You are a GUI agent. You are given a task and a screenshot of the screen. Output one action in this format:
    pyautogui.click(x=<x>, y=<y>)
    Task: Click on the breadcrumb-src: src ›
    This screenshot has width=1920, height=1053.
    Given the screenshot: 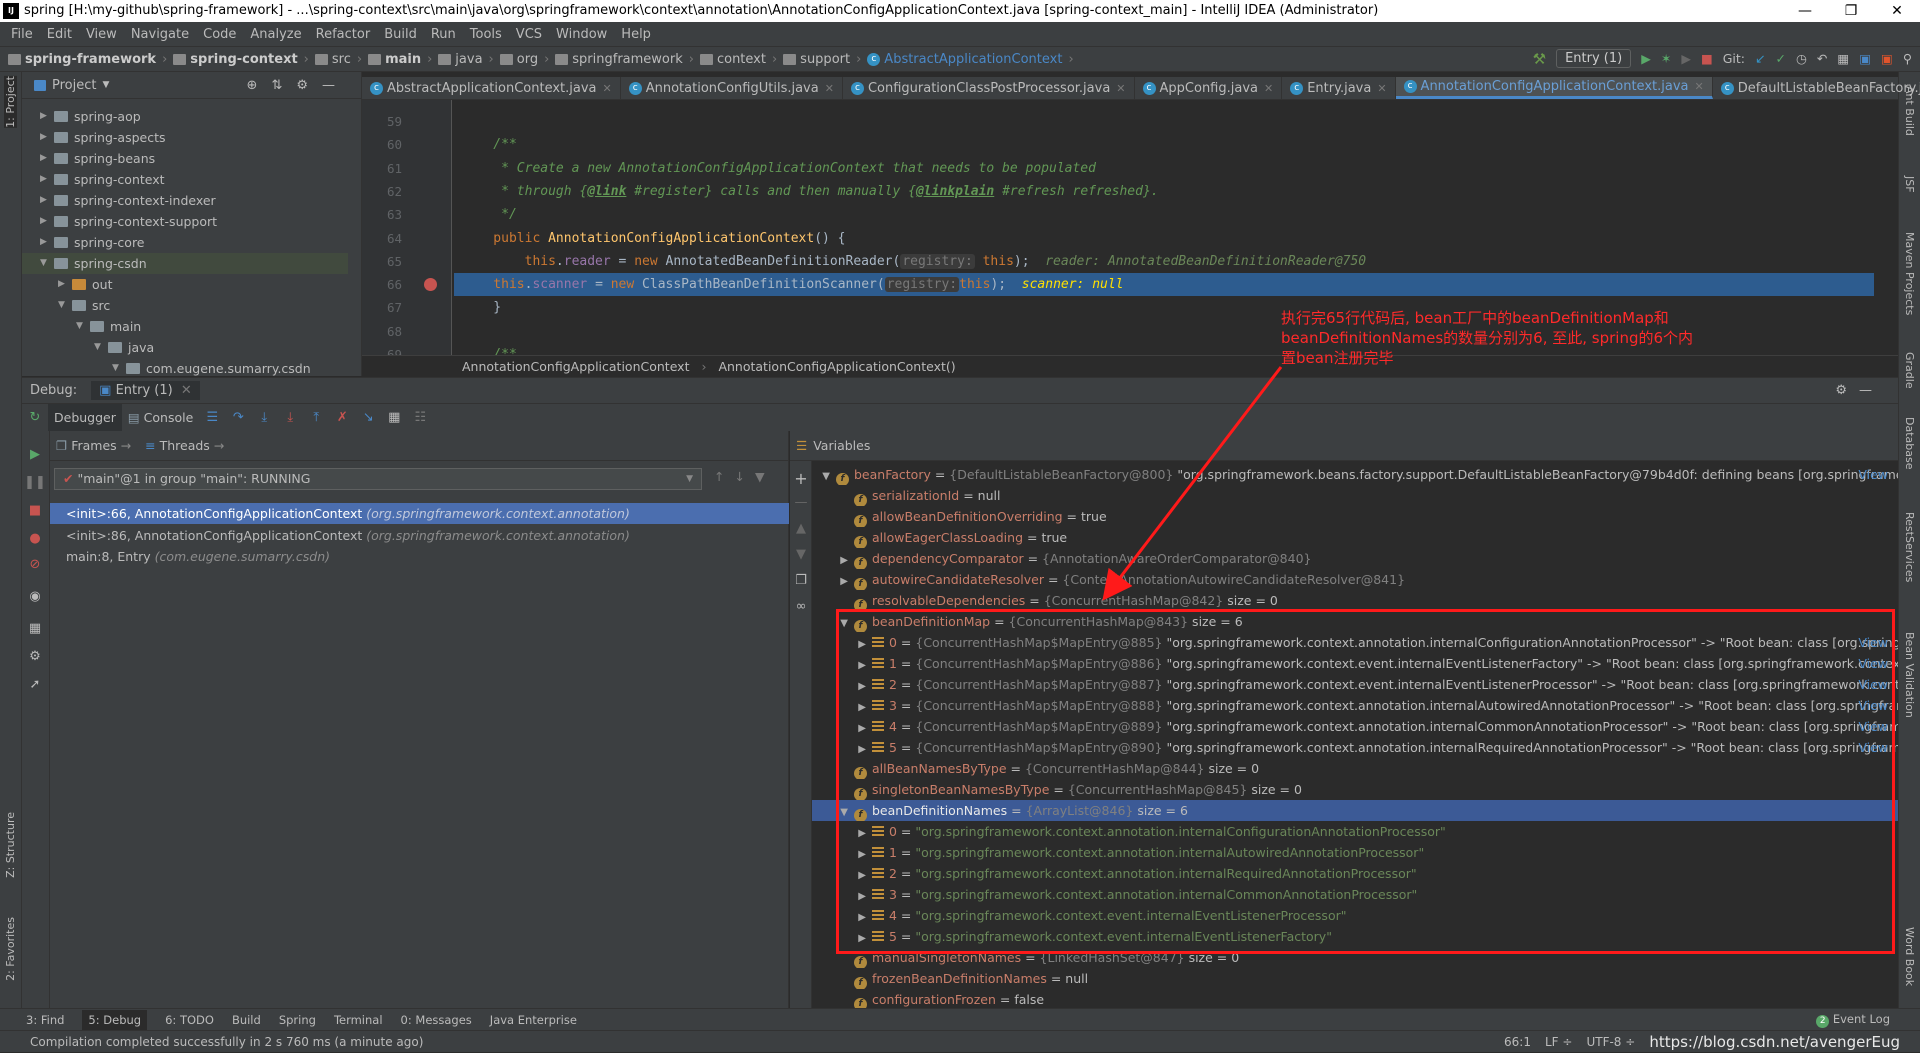 What is the action you would take?
    pyautogui.click(x=338, y=59)
    